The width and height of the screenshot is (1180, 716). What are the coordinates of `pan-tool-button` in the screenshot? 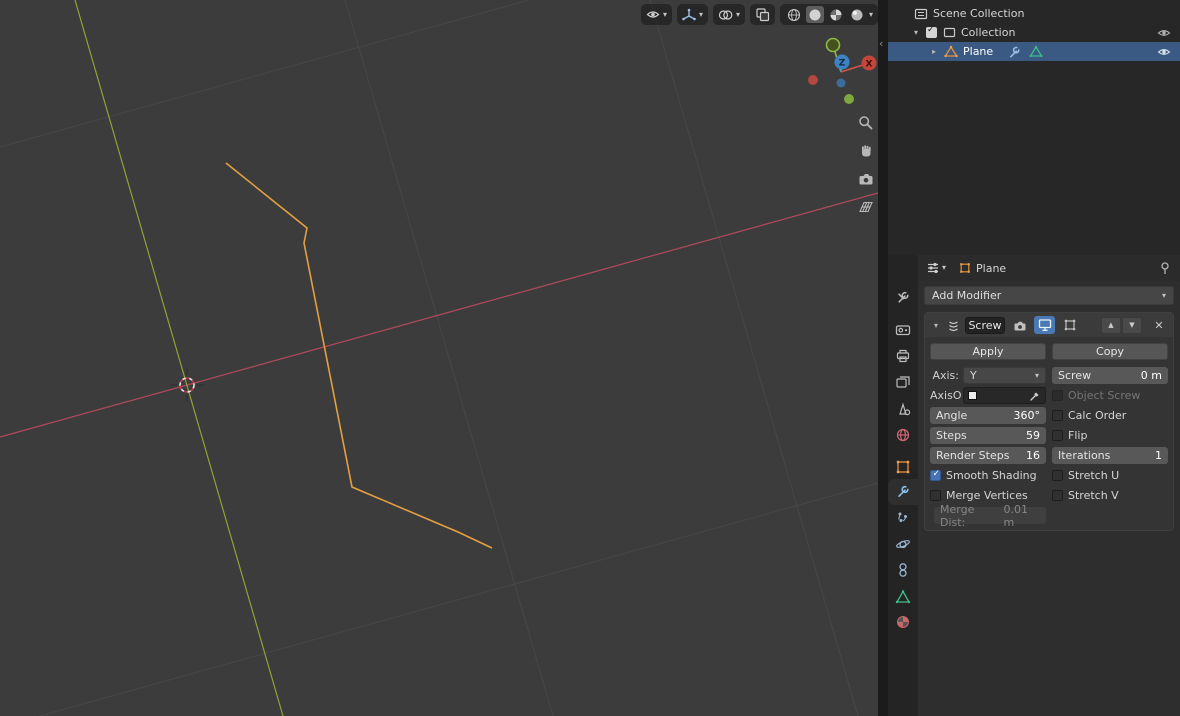 It's located at (866, 151).